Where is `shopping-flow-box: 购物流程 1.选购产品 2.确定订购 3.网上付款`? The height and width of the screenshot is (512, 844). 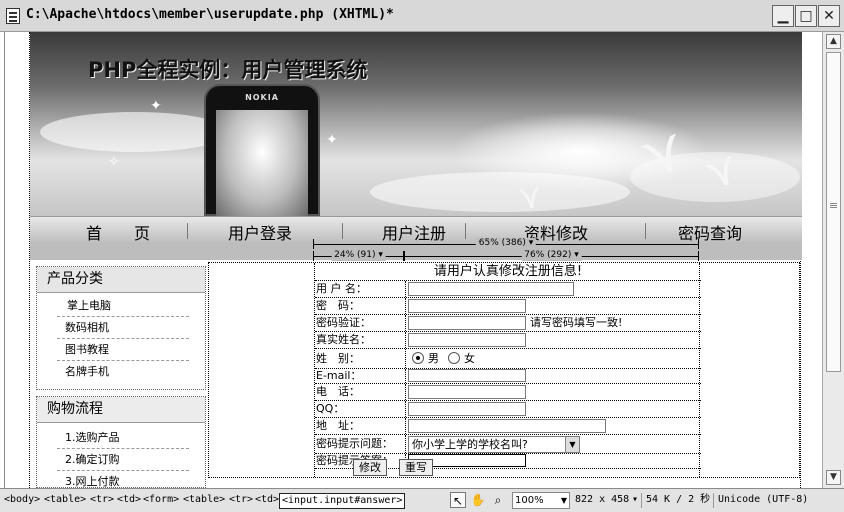 shopping-flow-box: 购物流程 1.选购产品 2.确定订购 3.网上付款 is located at coordinates (121, 442).